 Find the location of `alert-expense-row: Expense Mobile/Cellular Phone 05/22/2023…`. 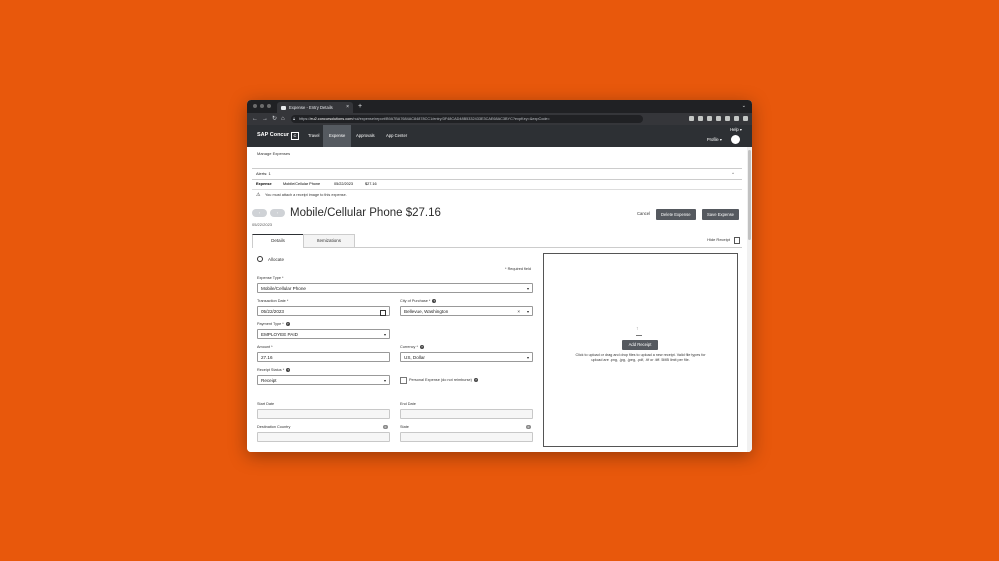

alert-expense-row: Expense Mobile/Cellular Phone 05/22/2023… is located at coordinates (497, 184).